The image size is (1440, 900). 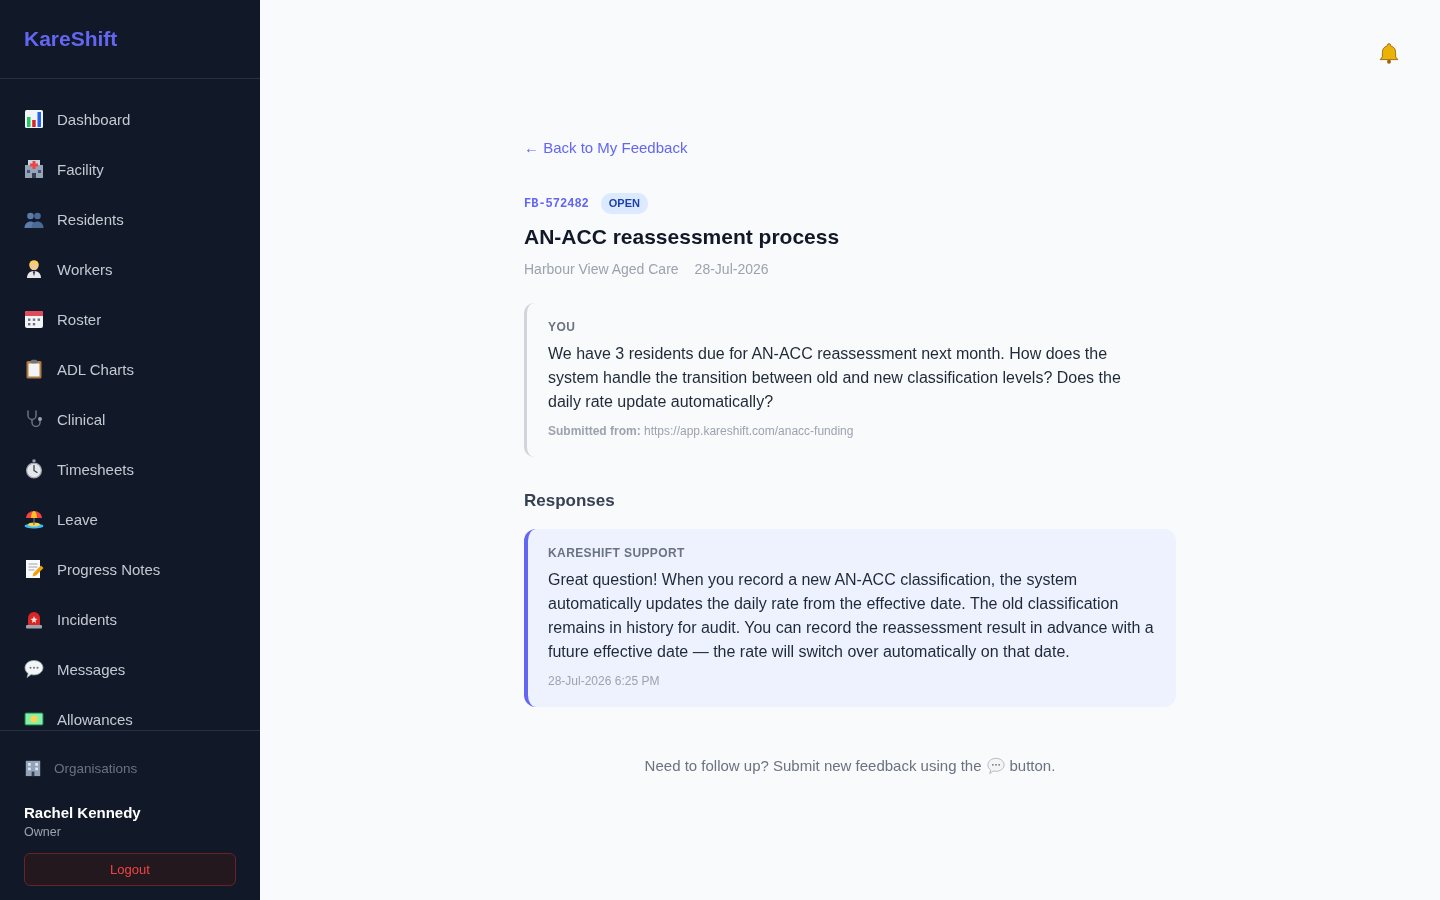 What do you see at coordinates (130, 219) in the screenshot?
I see `nav-item: Residents` at bounding box center [130, 219].